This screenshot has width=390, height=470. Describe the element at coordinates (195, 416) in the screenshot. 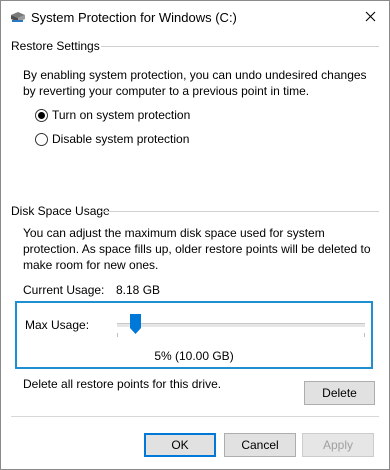

I see `footer-divider` at that location.